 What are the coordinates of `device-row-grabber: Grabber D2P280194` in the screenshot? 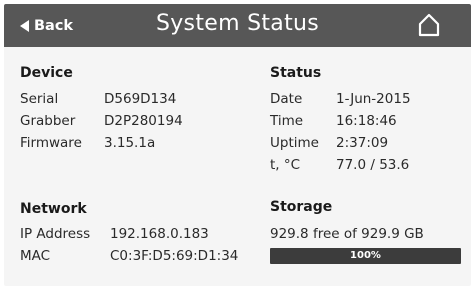 It's located at (135, 121).